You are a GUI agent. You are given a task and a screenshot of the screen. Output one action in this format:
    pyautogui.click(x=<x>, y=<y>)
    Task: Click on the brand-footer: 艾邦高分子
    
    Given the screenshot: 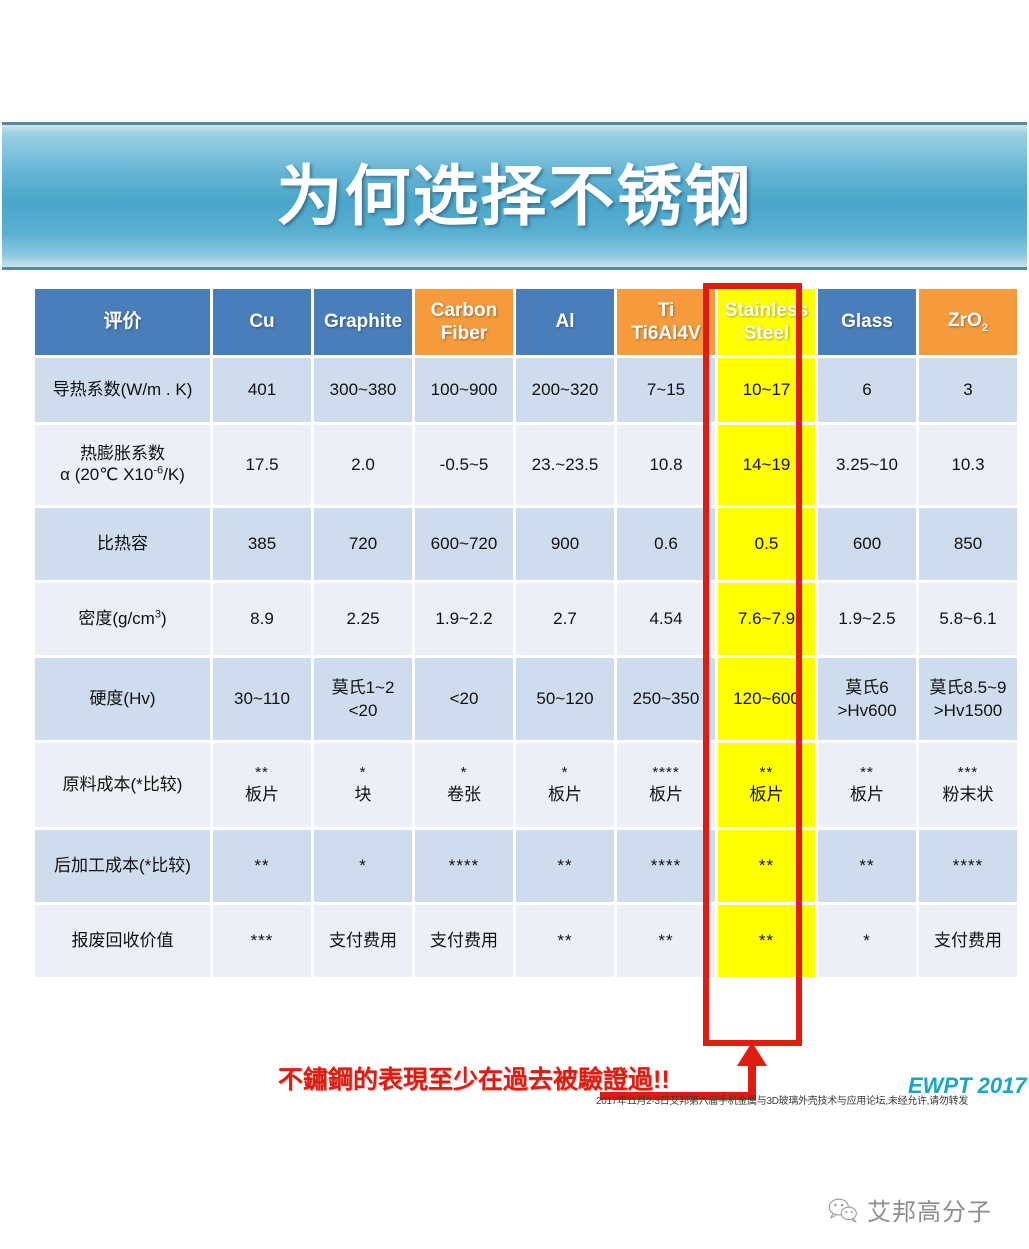 What is the action you would take?
    pyautogui.click(x=910, y=1209)
    